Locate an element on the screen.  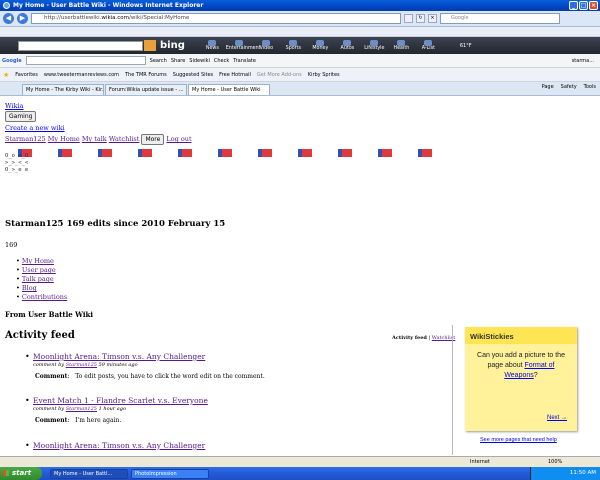
create-wiki-link: Create a new wiki is located at coordinates (35, 128).